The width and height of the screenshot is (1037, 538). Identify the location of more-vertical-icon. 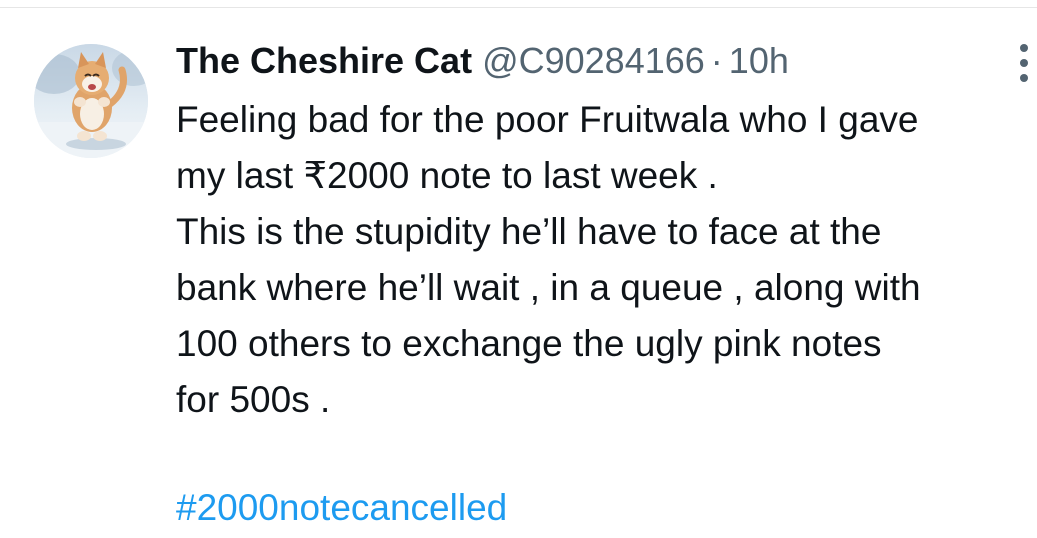
(1024, 64).